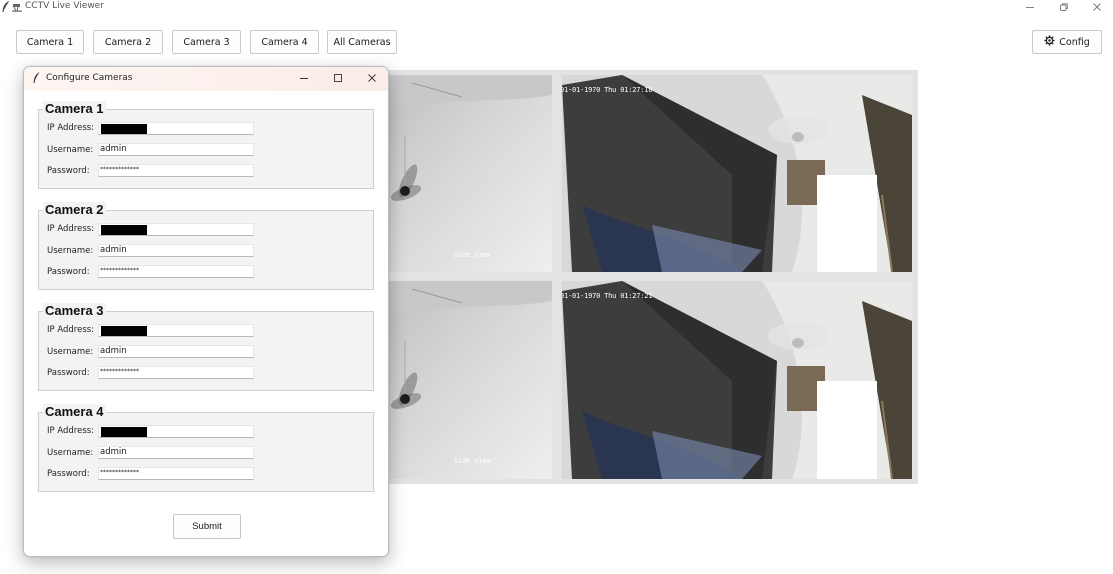 This screenshot has width=1113, height=574. Describe the element at coordinates (362, 42) in the screenshot. I see `all-cameras-button: All Cameras` at that location.